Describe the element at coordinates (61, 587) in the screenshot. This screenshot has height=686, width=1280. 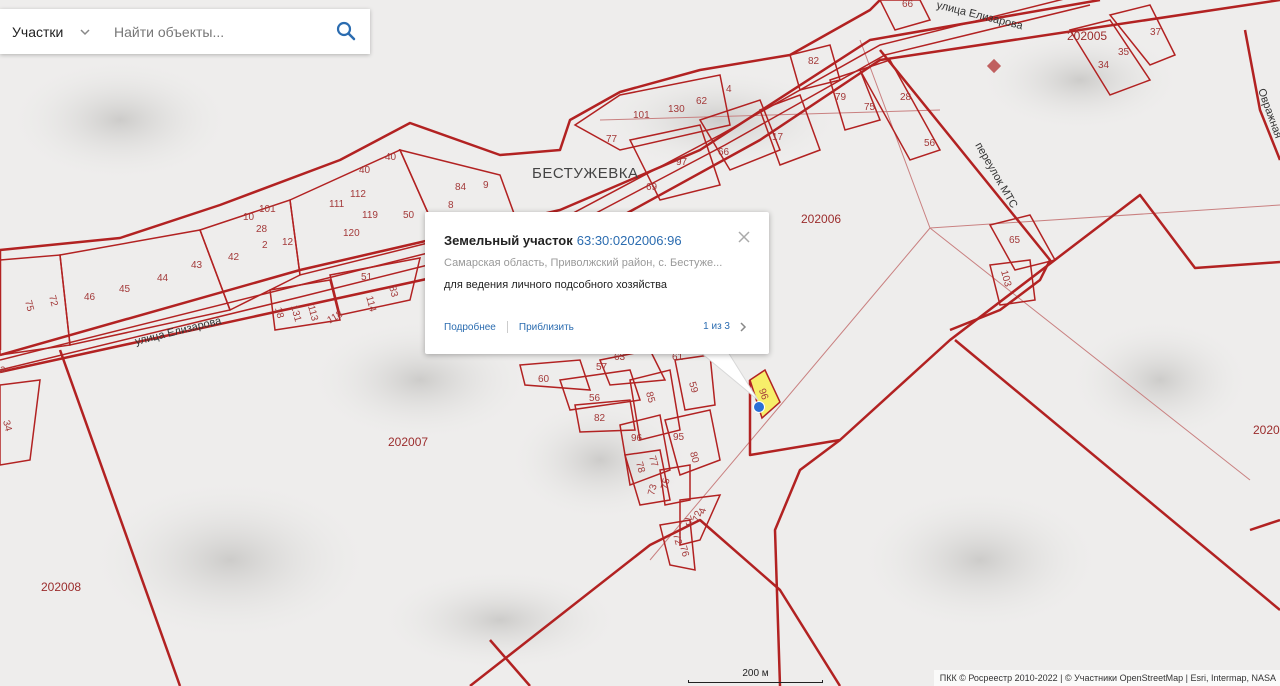
I see `district-202008: 202008` at that location.